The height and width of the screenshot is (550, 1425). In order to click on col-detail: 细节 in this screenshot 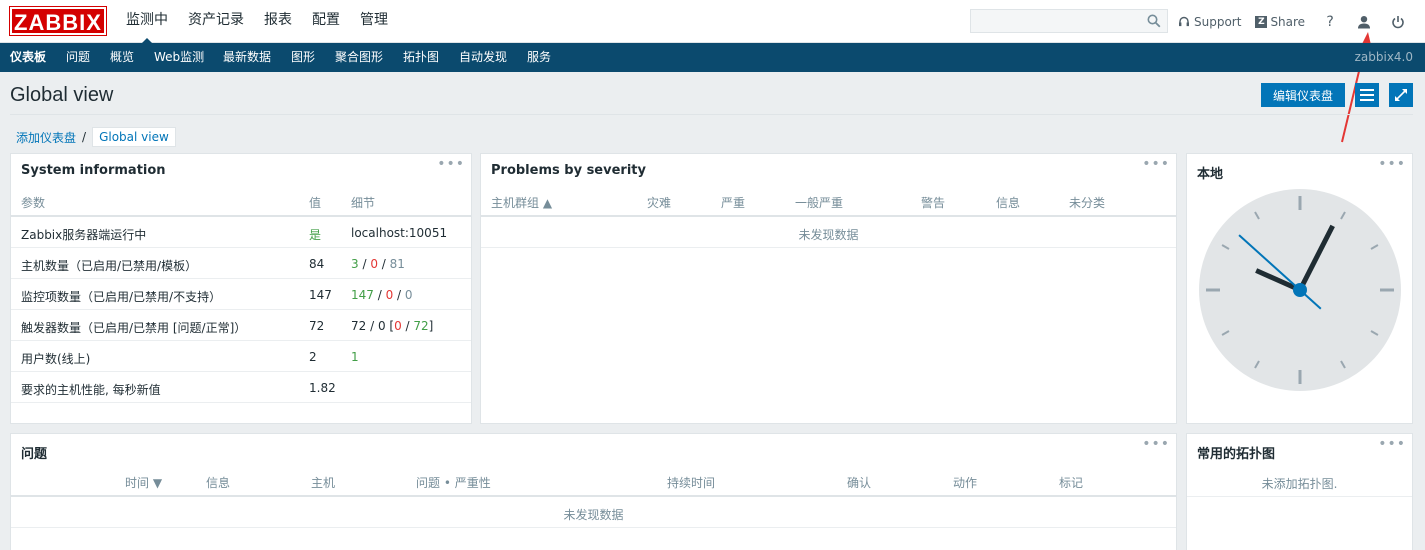, I will do `click(363, 203)`.